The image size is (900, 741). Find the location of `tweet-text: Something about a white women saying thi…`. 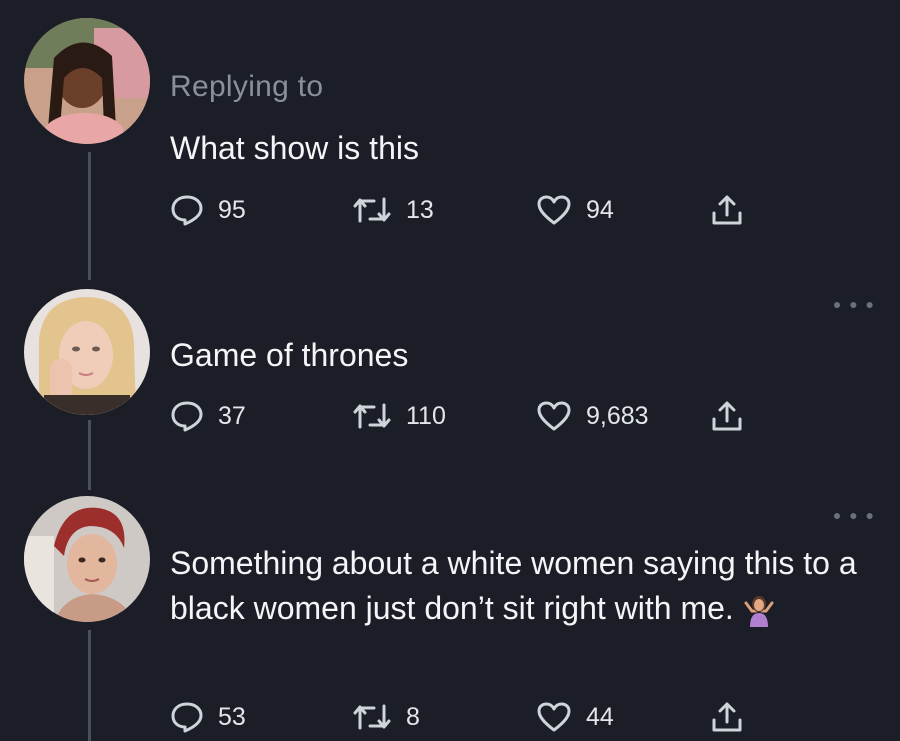

tweet-text: Something about a white women saying thi… is located at coordinates (515, 590).